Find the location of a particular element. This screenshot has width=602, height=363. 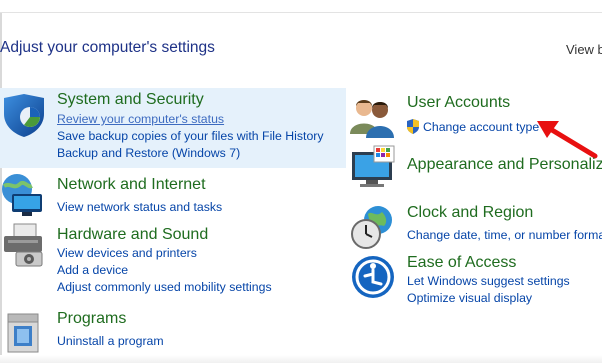

monitor-icon is located at coordinates (373, 166).